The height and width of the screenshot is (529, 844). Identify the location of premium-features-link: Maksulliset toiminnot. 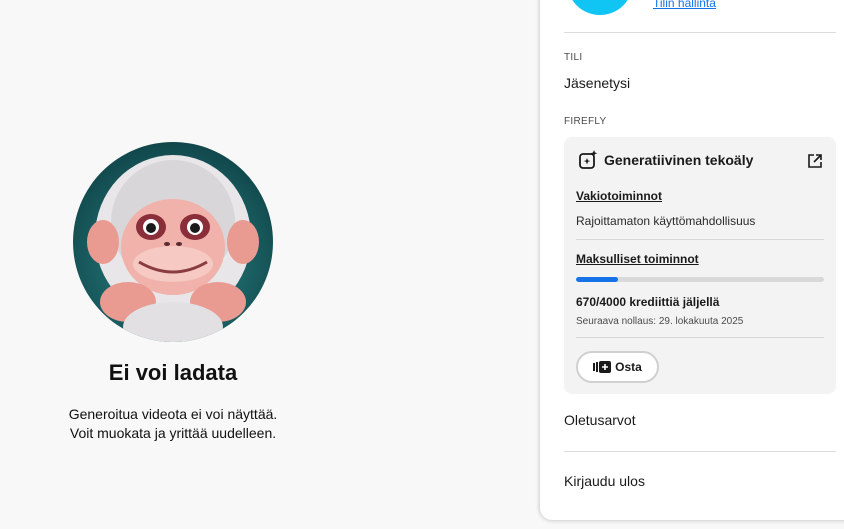
(637, 259).